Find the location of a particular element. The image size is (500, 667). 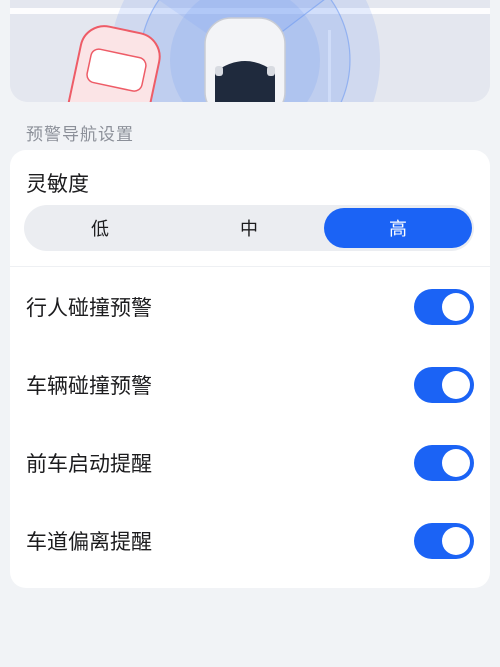

pedestrian-collision-toggle is located at coordinates (444, 307).